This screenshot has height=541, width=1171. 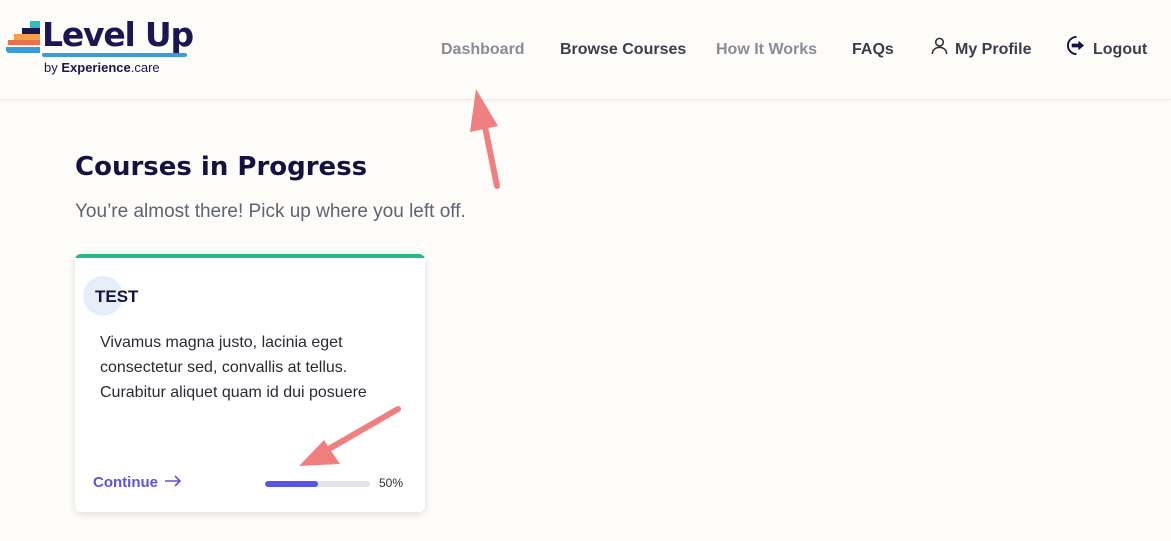 What do you see at coordinates (102, 67) in the screenshot?
I see `logo-byline: by Experience.care` at bounding box center [102, 67].